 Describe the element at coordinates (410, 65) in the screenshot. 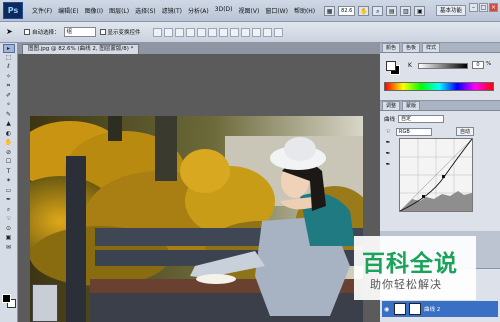

I see `k-channel-label: K` at that location.